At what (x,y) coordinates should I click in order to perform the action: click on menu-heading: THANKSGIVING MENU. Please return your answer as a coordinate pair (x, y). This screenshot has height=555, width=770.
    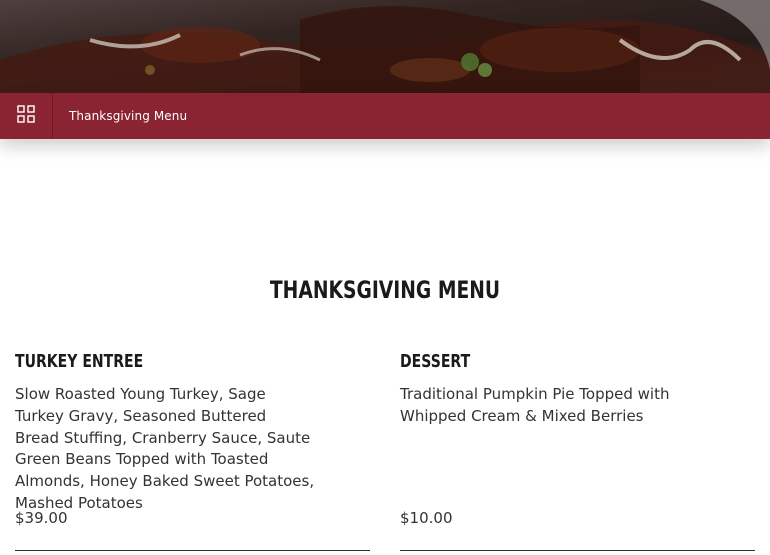
    Looking at the image, I should click on (385, 290).